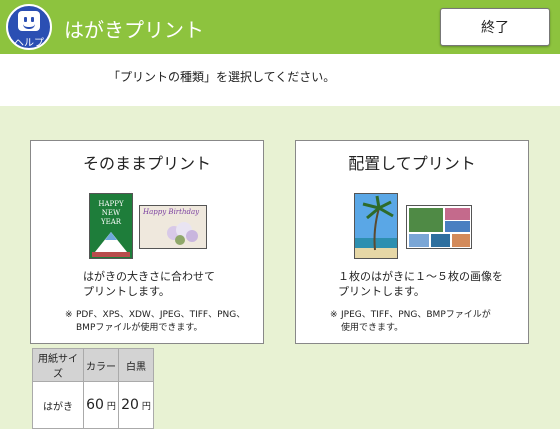 The image size is (560, 429). I want to click on new-year-card-thumbnail: HAPPY NEW YEAR, so click(111, 226).